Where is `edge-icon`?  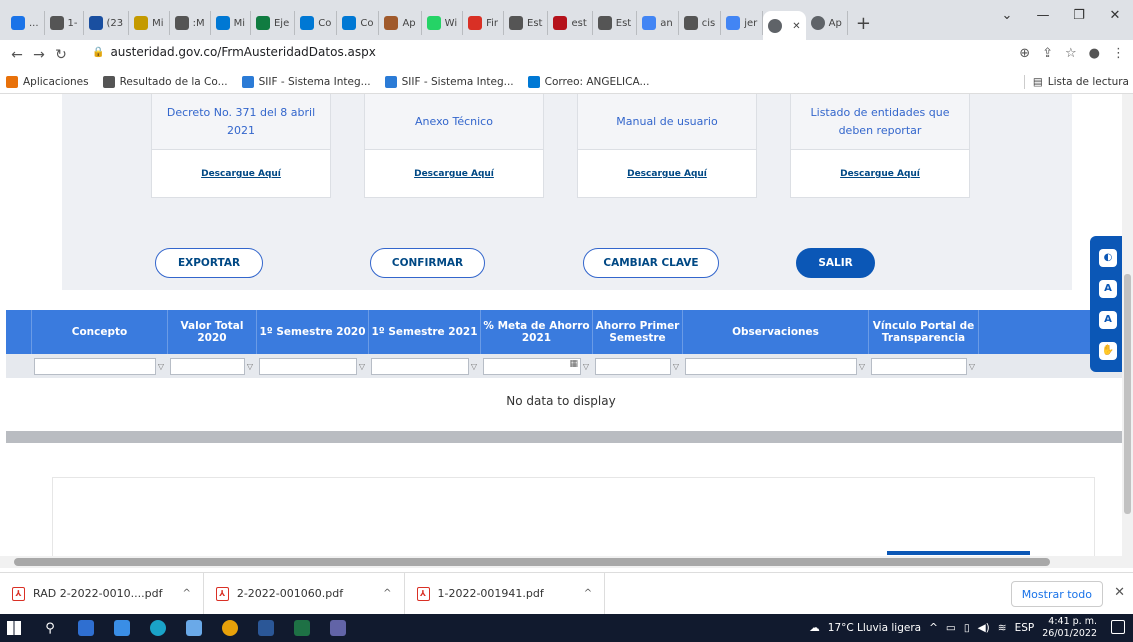
edge-icon is located at coordinates (158, 628).